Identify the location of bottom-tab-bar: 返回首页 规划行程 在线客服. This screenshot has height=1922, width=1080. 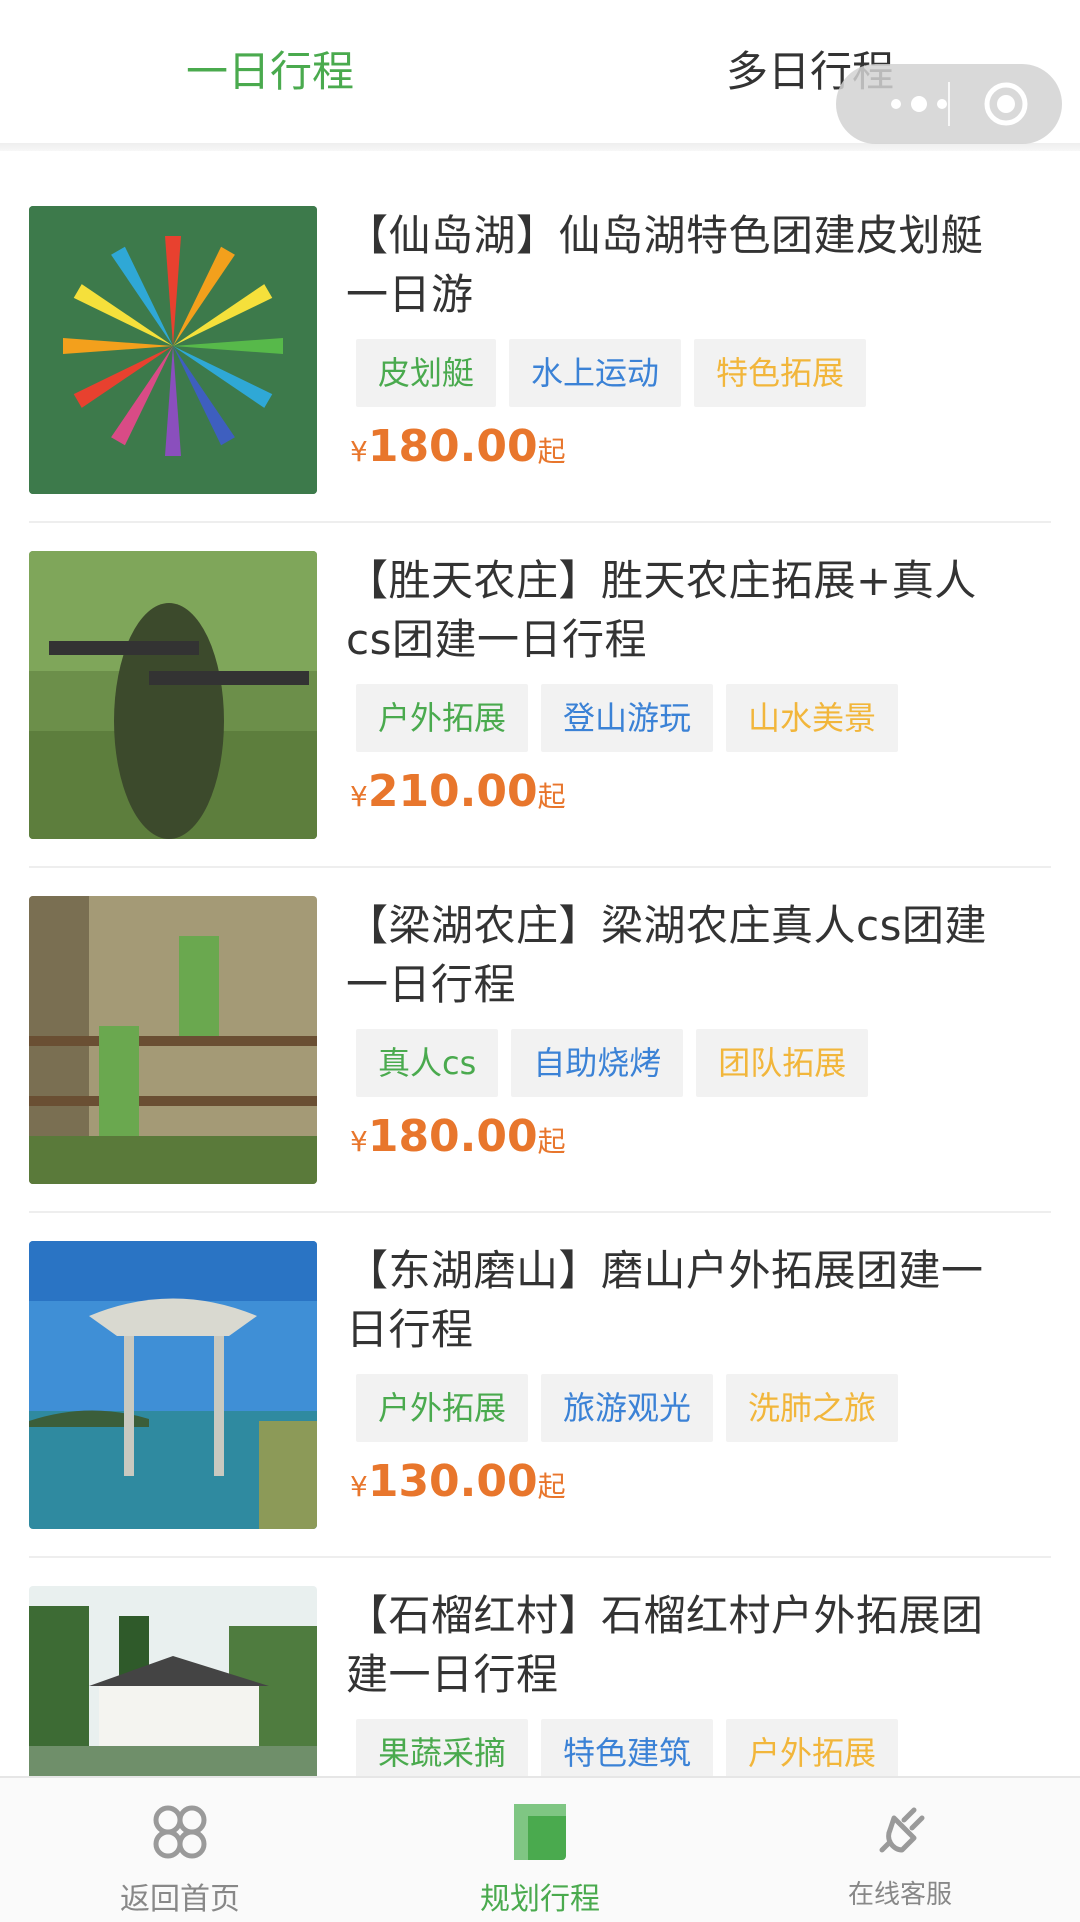
(540, 1849).